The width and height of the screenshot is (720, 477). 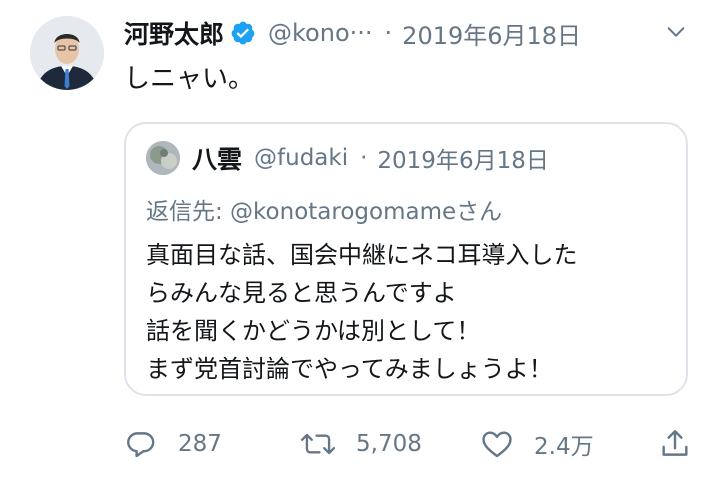 I want to click on reply-count: 287, so click(x=200, y=444).